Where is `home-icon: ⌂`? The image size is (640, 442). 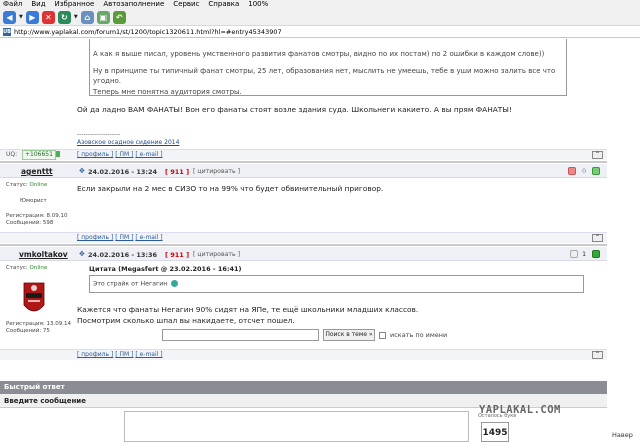
home-icon: ⌂ is located at coordinates (87, 17).